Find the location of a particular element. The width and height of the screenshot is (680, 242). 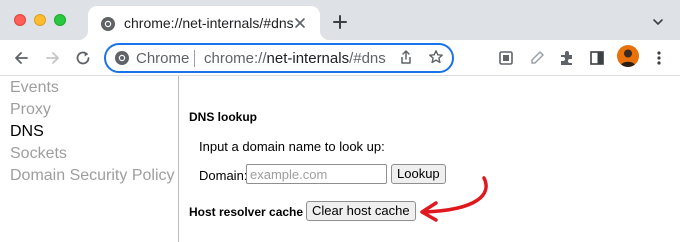

address-bar: Chrome chrome://net-internals/#dns is located at coordinates (279, 58).